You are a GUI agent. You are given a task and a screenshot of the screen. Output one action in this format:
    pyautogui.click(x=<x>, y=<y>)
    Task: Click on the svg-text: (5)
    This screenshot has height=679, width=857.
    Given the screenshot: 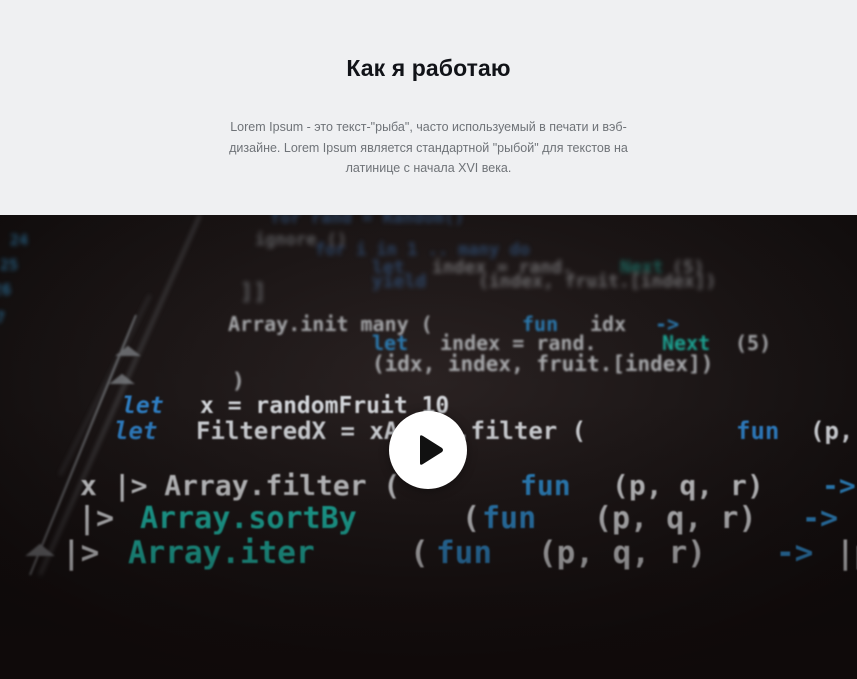 What is the action you would take?
    pyautogui.click(x=753, y=343)
    